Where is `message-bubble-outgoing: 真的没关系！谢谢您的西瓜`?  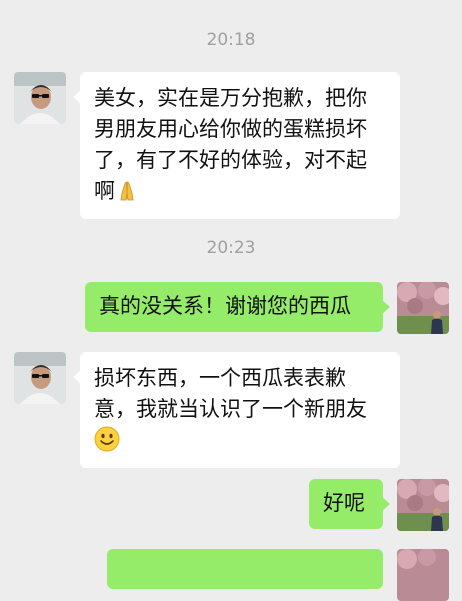 message-bubble-outgoing: 真的没关系！谢谢您的西瓜 is located at coordinates (237, 307).